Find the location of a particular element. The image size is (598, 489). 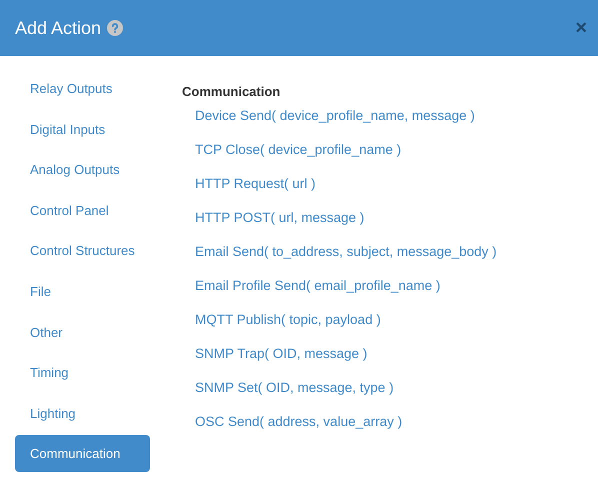

action-link: SNMP Set( OID, message, type ) is located at coordinates (339, 397).